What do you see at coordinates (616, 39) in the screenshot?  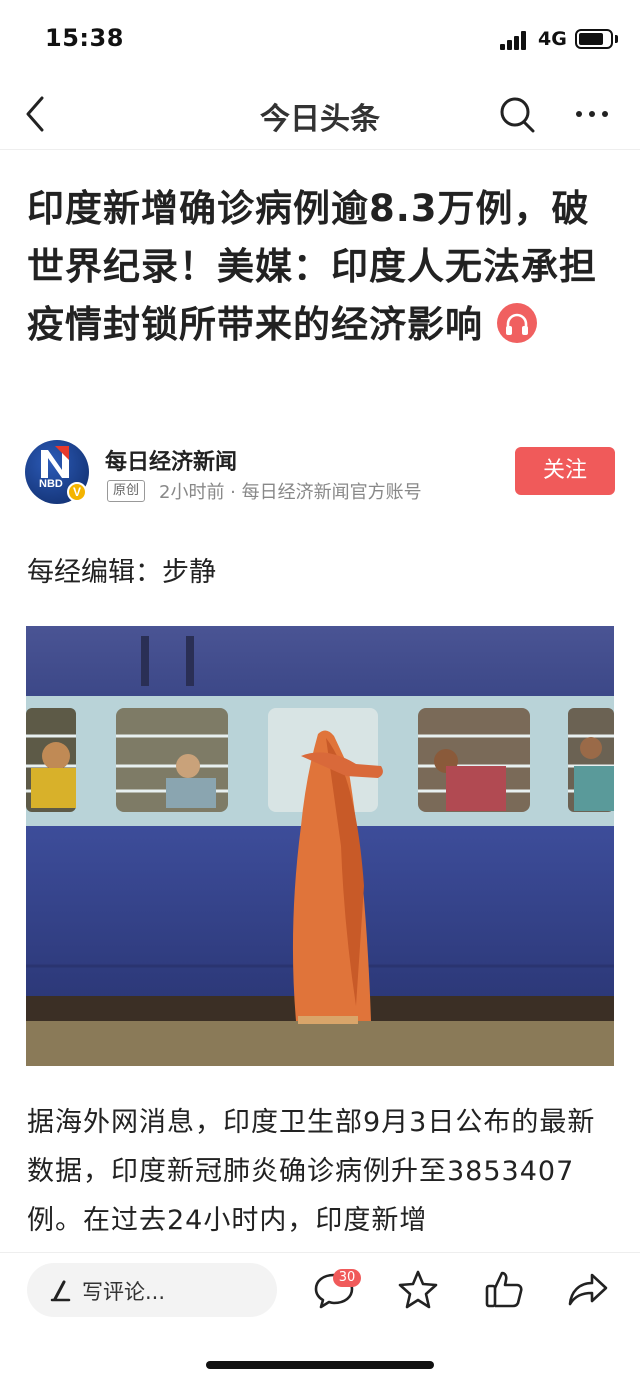 I see `battery-cap` at bounding box center [616, 39].